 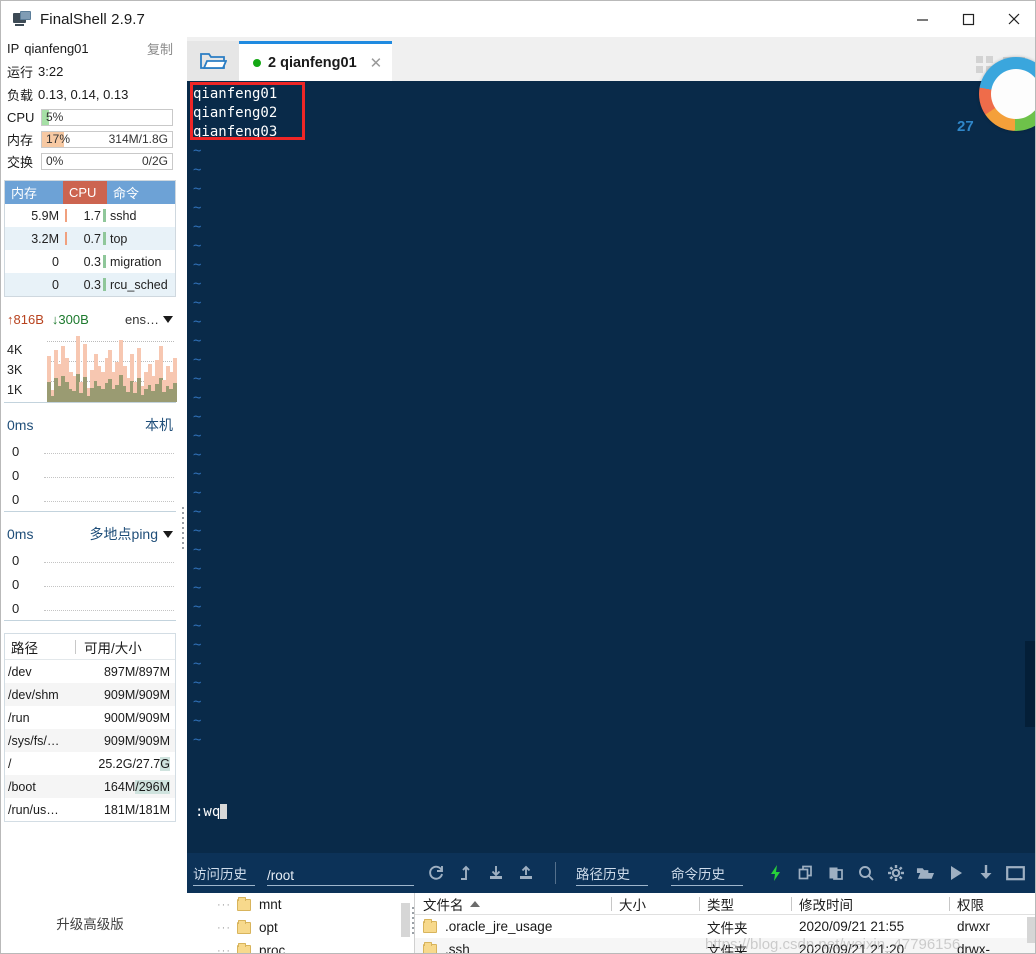 I want to click on load-label: 负载, so click(x=20, y=95).